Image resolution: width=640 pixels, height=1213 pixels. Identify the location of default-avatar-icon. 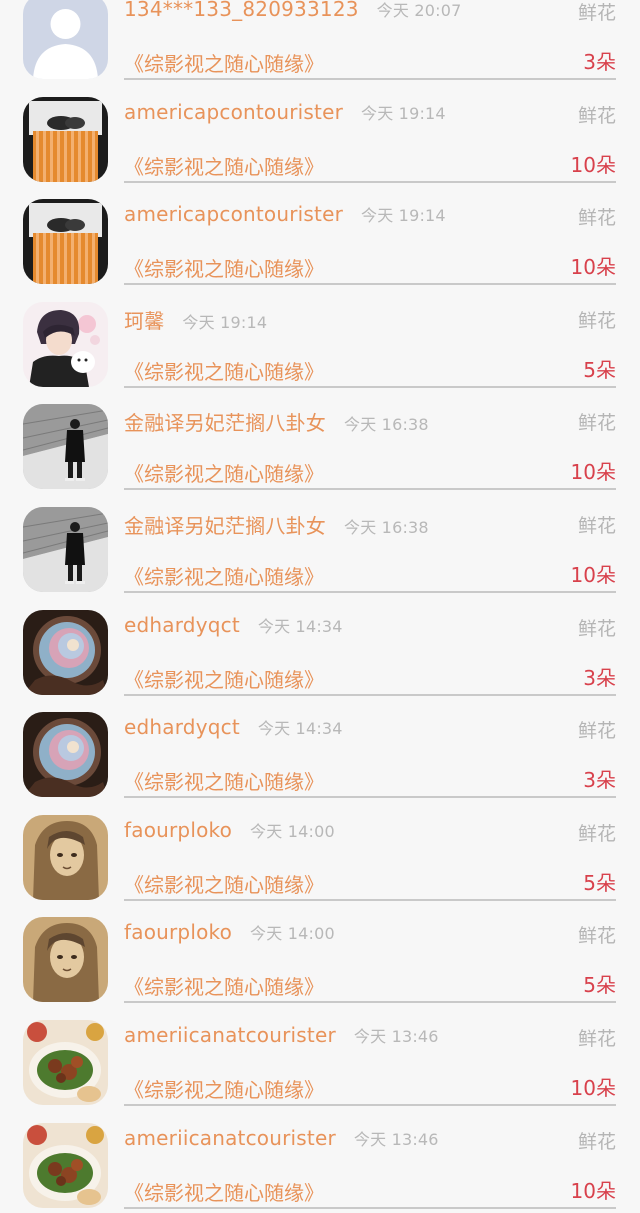
(65, 39).